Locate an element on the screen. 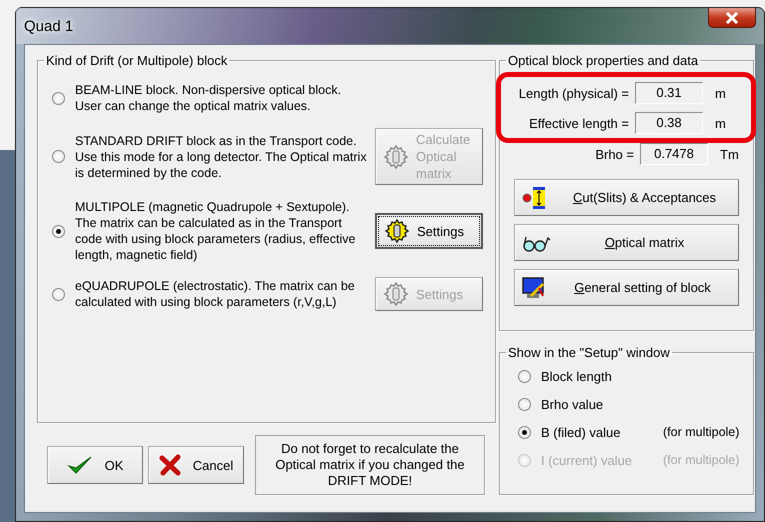  field-label: Effective length = is located at coordinates (578, 123).